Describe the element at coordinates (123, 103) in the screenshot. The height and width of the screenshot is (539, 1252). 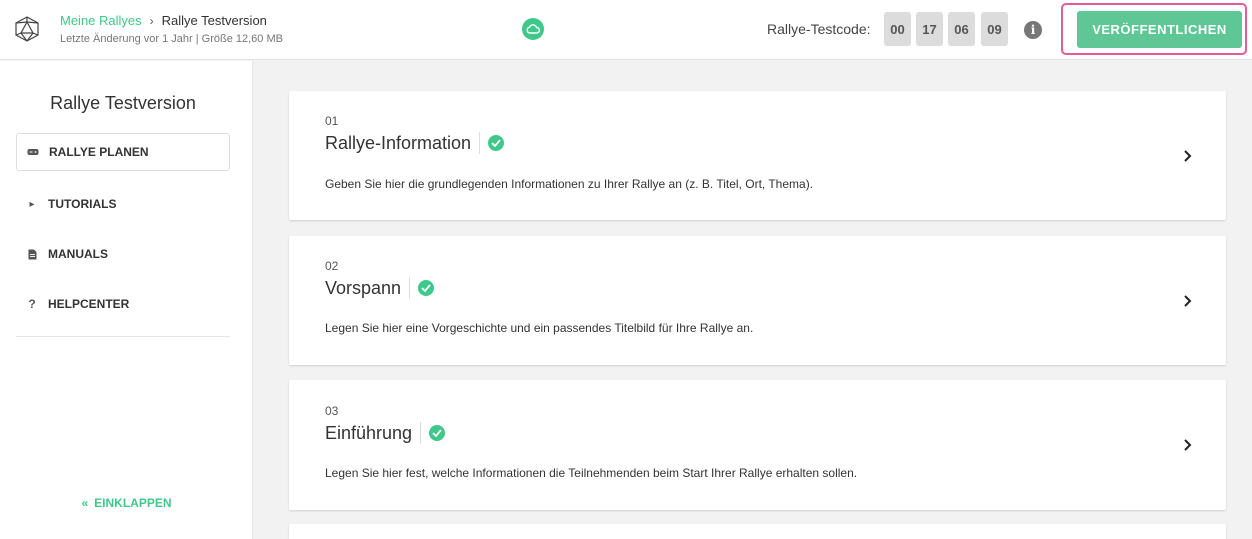
I see `sidebar-title: Rallye Testversion` at that location.